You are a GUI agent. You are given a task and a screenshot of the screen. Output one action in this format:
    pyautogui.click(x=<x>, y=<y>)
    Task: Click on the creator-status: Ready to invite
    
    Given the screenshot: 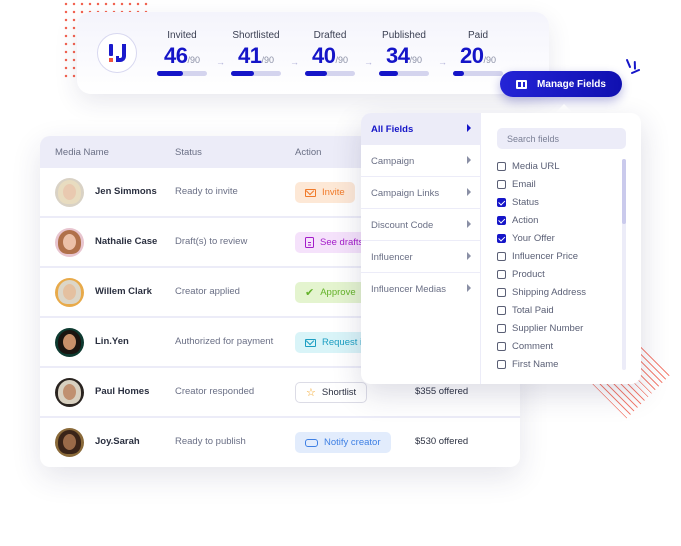 What is the action you would take?
    pyautogui.click(x=206, y=191)
    